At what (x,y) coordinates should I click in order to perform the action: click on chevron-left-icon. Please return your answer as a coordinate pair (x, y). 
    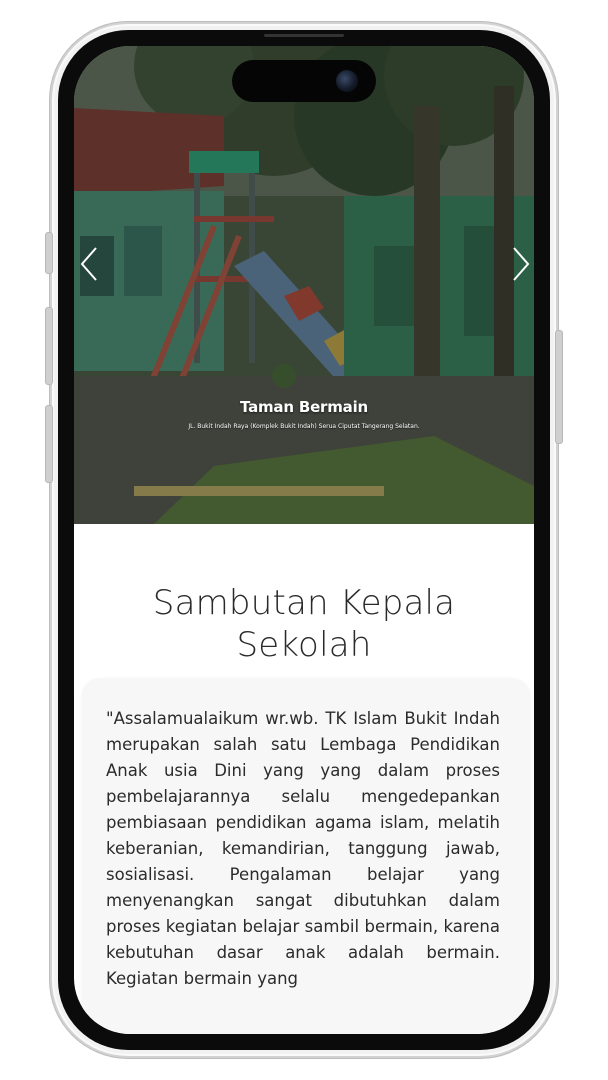
    Looking at the image, I should click on (88, 264).